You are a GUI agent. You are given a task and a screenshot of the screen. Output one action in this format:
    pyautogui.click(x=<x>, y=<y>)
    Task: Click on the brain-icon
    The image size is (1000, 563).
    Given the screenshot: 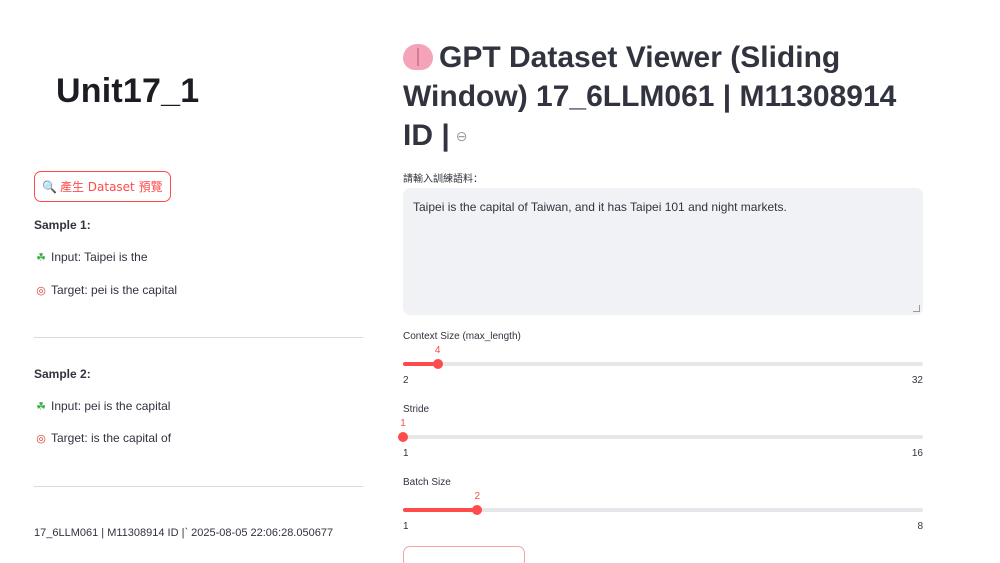 What is the action you would take?
    pyautogui.click(x=418, y=57)
    